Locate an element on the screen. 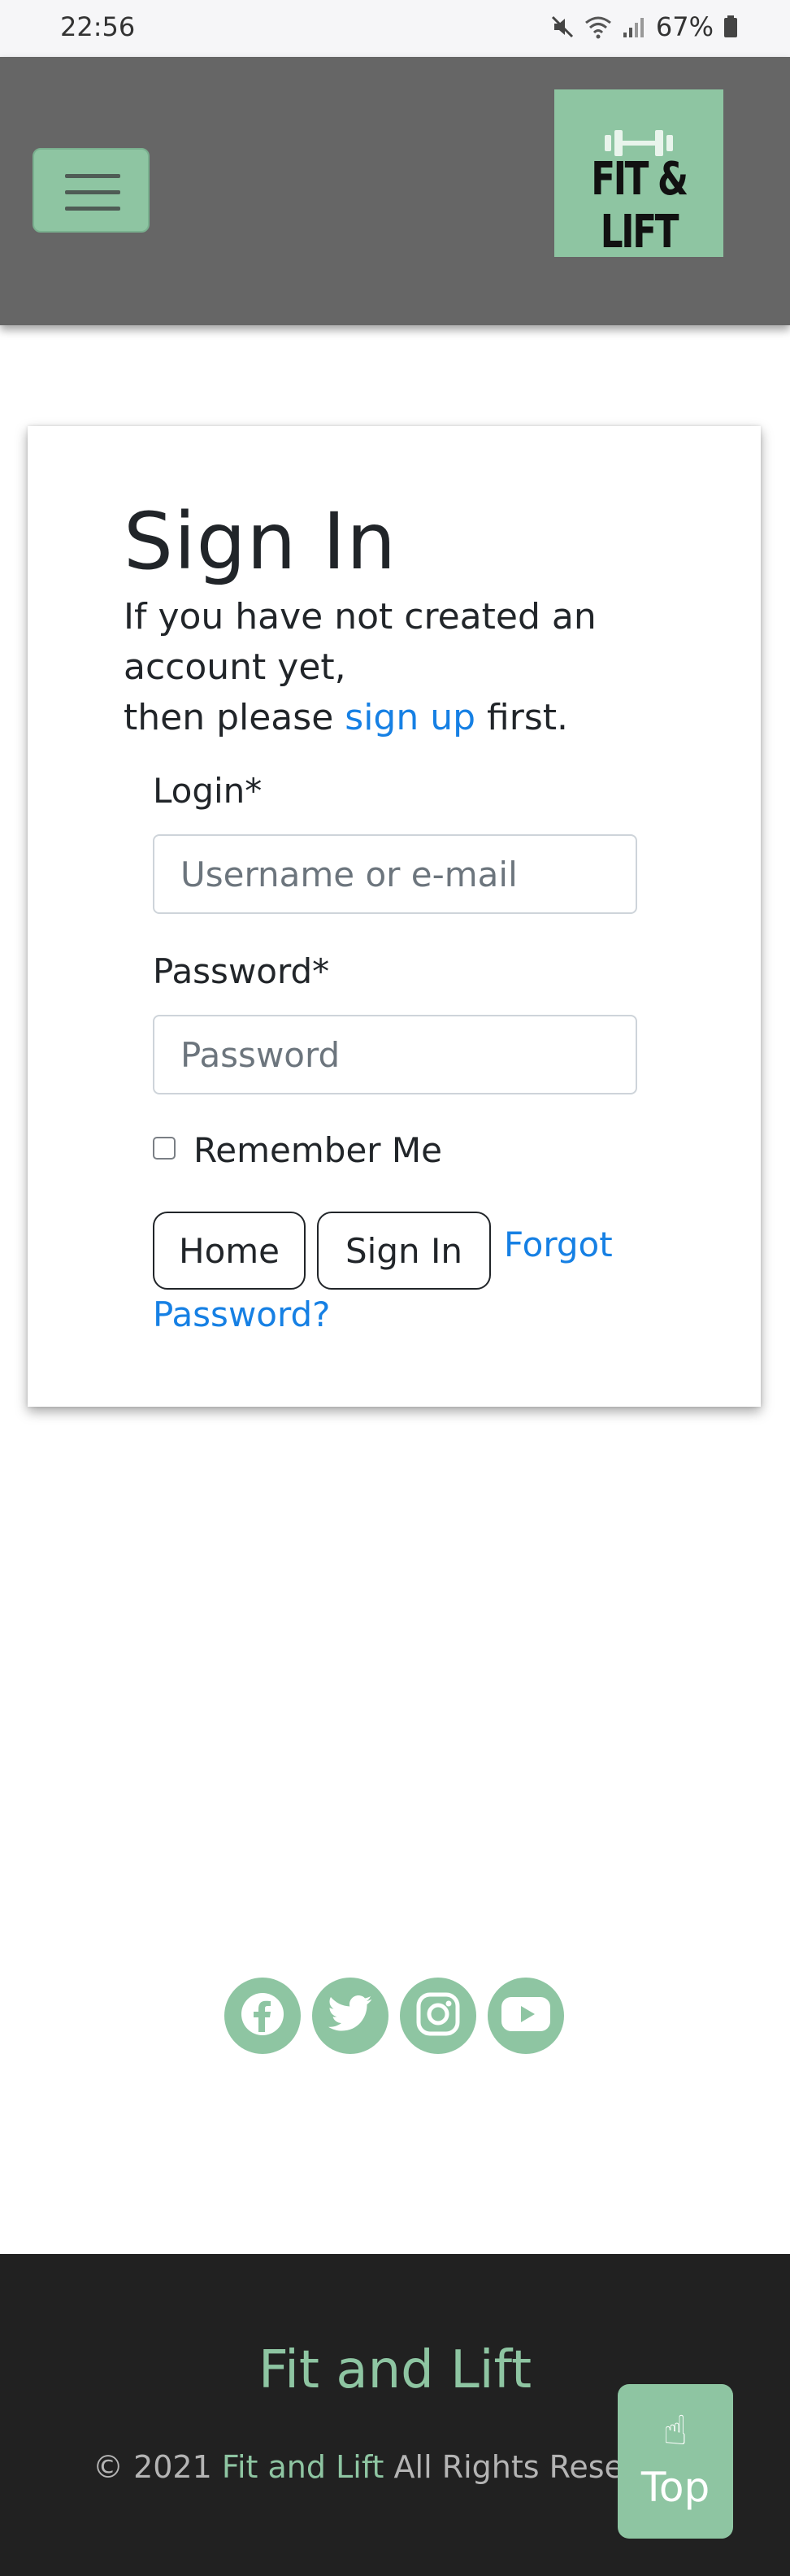  site-logo: FIT & LIFT is located at coordinates (638, 174).